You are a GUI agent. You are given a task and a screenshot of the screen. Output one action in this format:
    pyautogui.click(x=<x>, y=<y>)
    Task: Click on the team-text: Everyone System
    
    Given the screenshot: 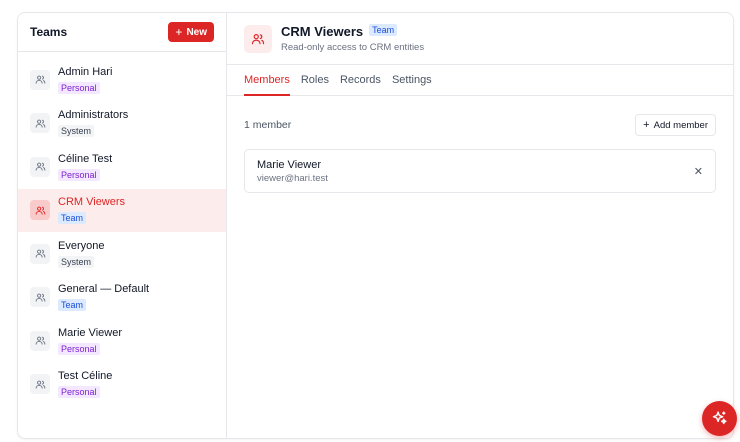 What is the action you would take?
    pyautogui.click(x=81, y=254)
    